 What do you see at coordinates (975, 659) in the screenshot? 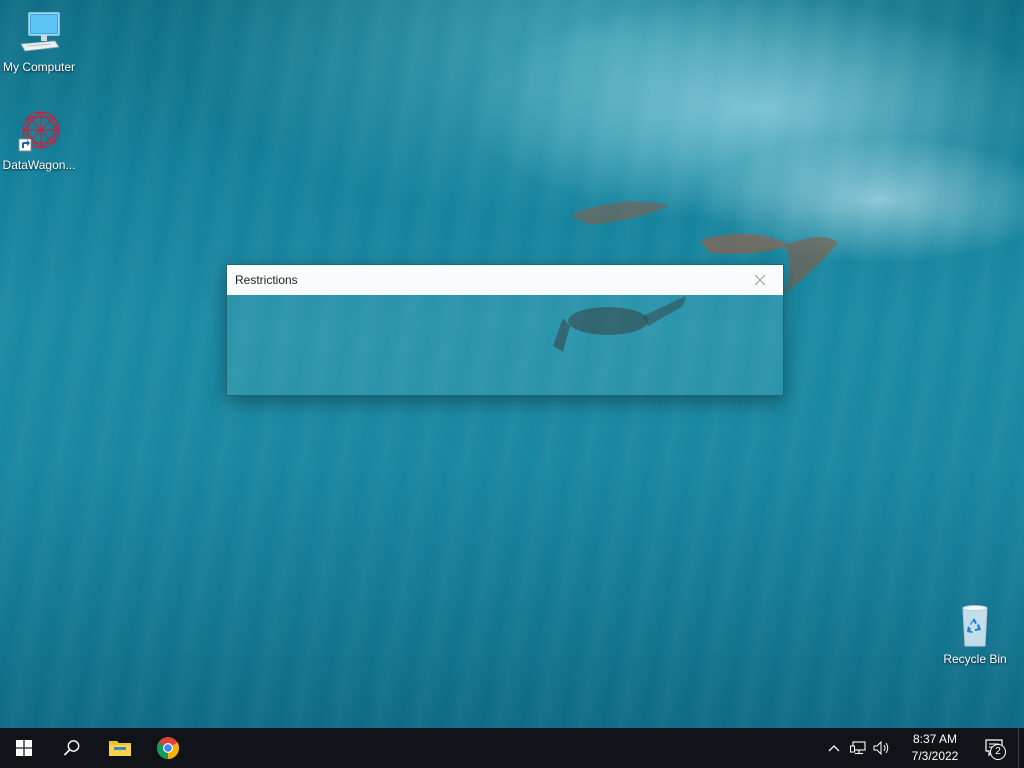
I see `desktop-icon-label: Recycle Bin` at bounding box center [975, 659].